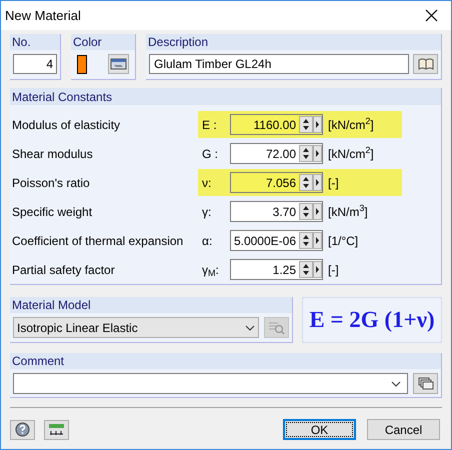 The width and height of the screenshot is (452, 450). I want to click on ruler-icon, so click(56, 429).